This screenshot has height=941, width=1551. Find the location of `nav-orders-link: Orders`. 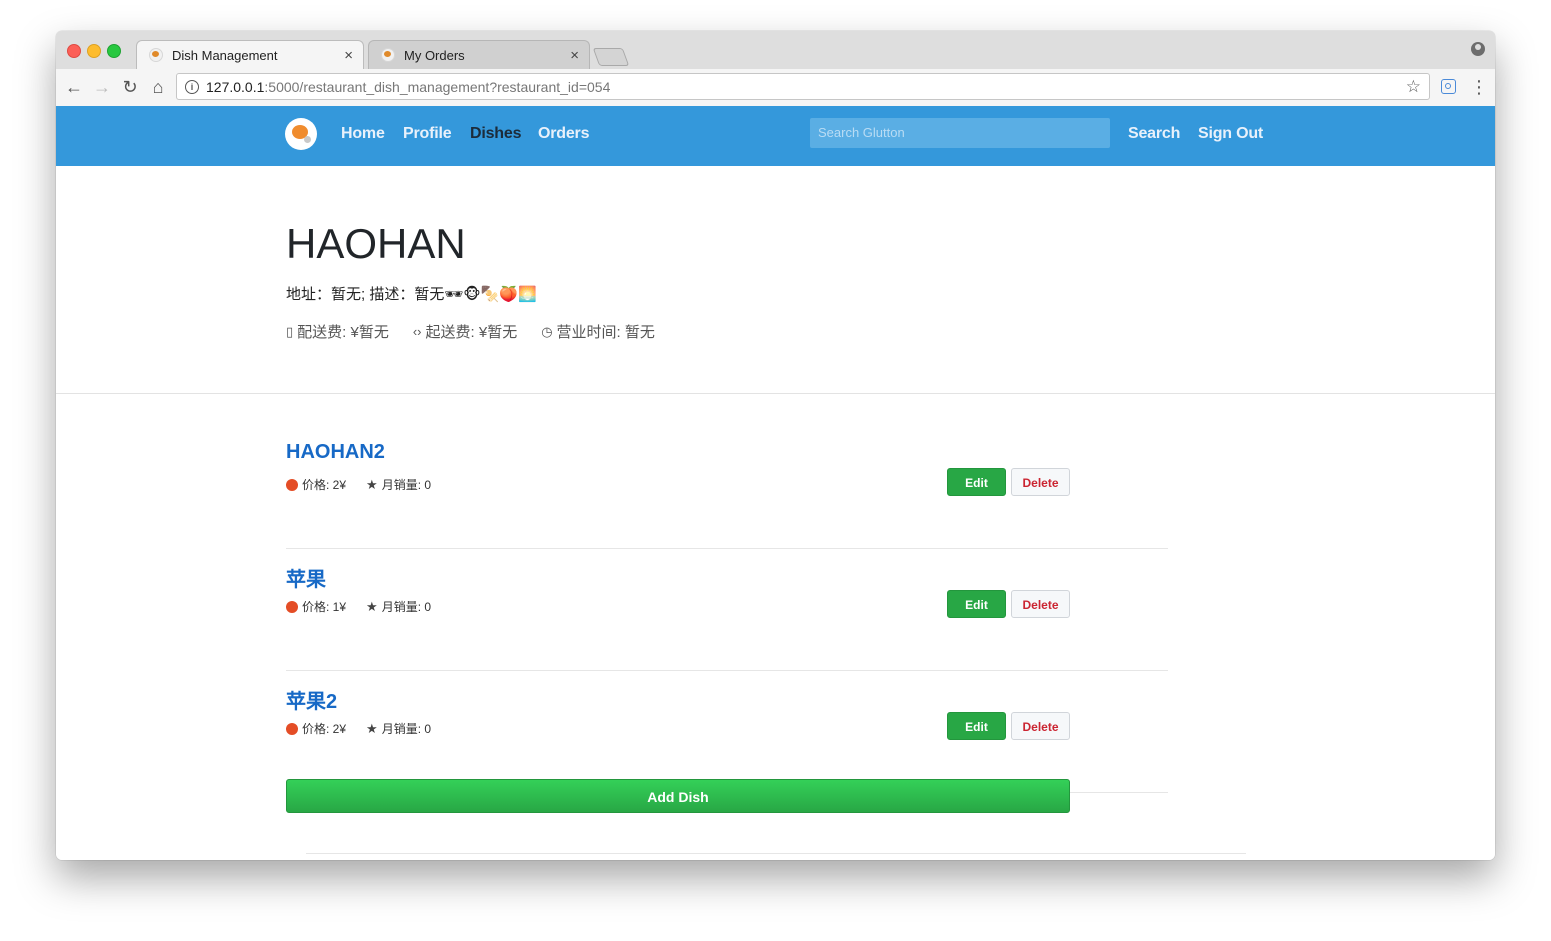

nav-orders-link: Orders is located at coordinates (563, 134).